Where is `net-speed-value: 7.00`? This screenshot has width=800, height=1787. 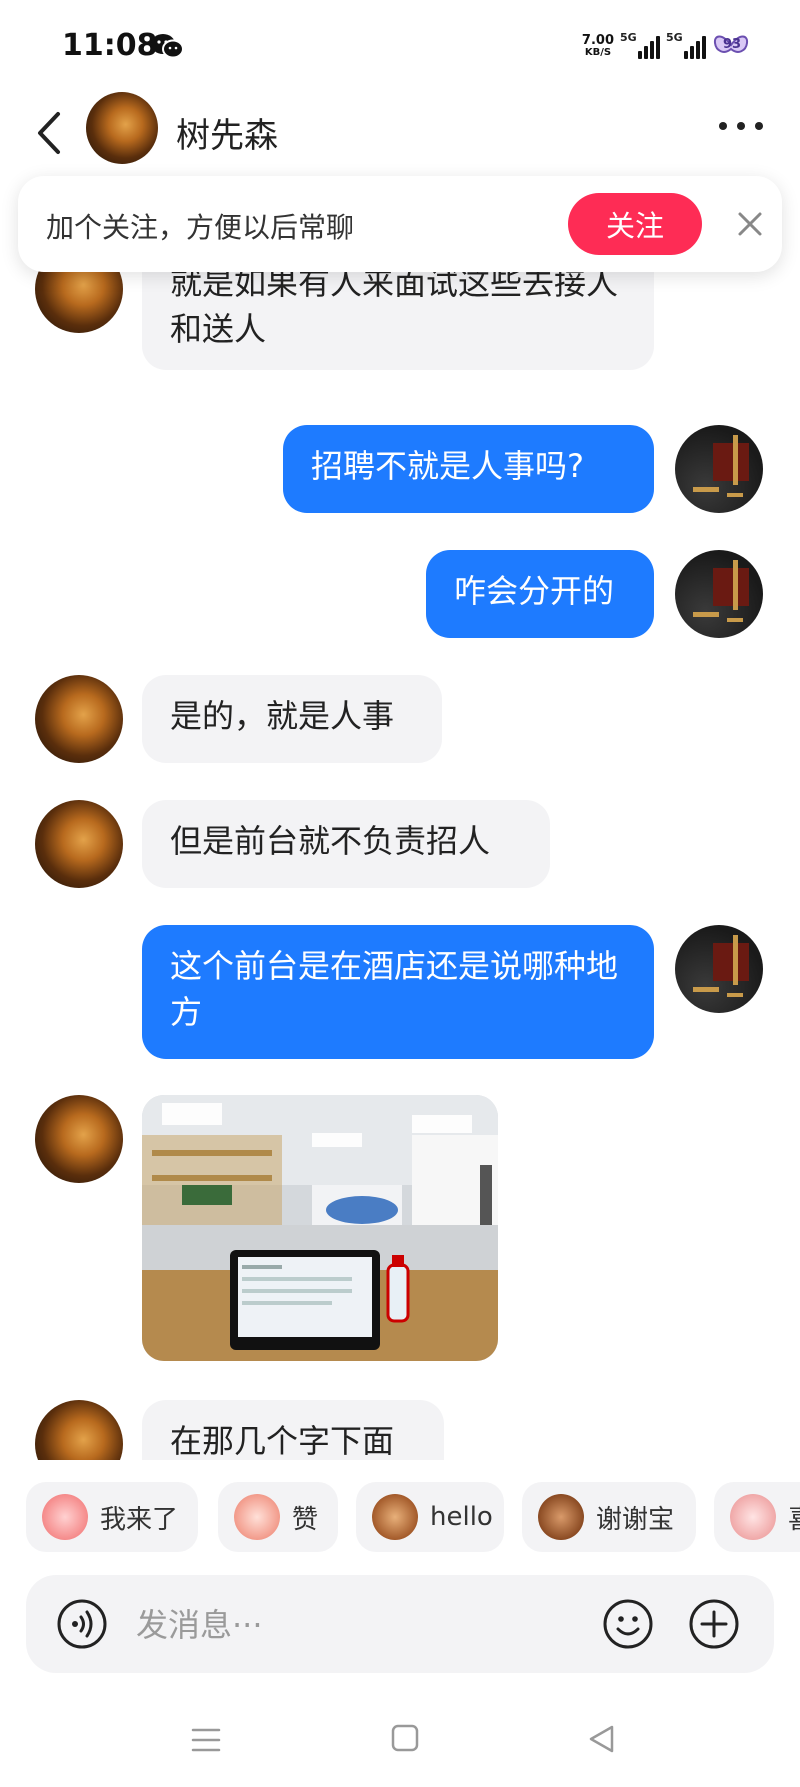 net-speed-value: 7.00 is located at coordinates (597, 40).